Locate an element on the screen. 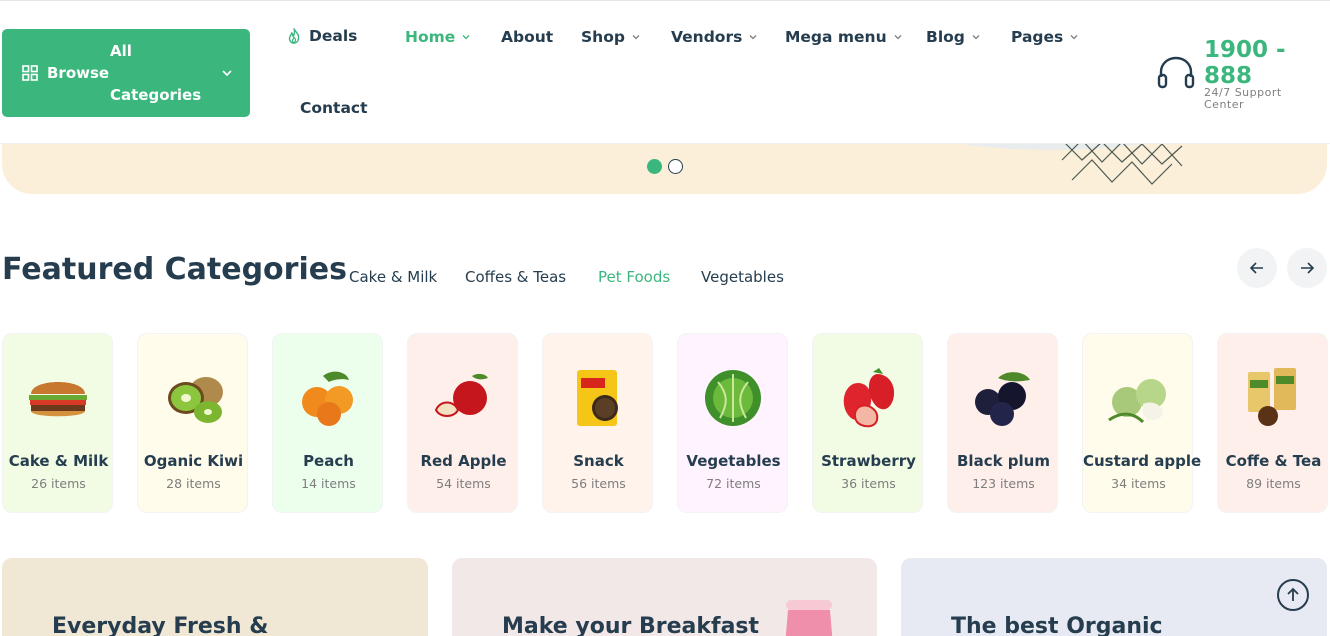 The width and height of the screenshot is (1330, 636). headphones-icon is located at coordinates (1176, 72).